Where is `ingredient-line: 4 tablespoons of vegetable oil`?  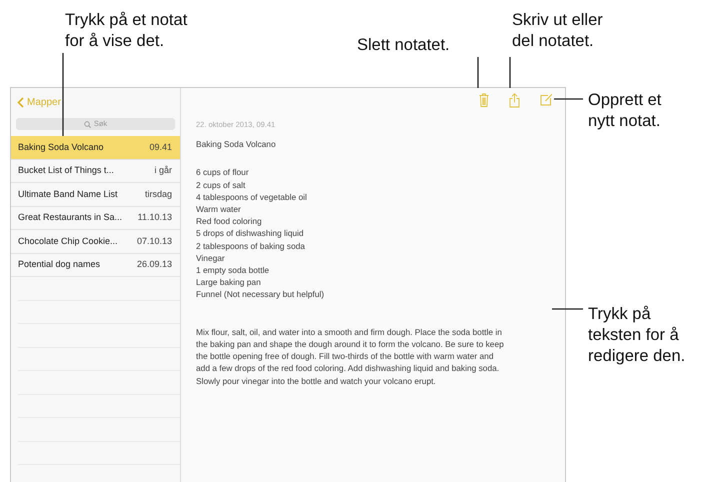
ingredient-line: 4 tablespoons of vegetable oil is located at coordinates (380, 197).